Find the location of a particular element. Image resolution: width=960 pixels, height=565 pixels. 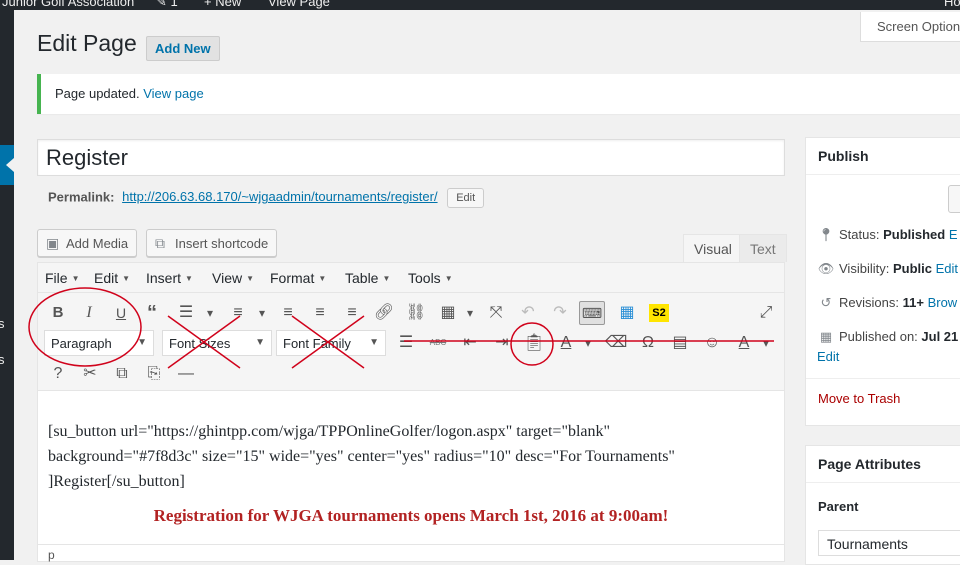

align-center-icon: ≡ is located at coordinates (320, 313).